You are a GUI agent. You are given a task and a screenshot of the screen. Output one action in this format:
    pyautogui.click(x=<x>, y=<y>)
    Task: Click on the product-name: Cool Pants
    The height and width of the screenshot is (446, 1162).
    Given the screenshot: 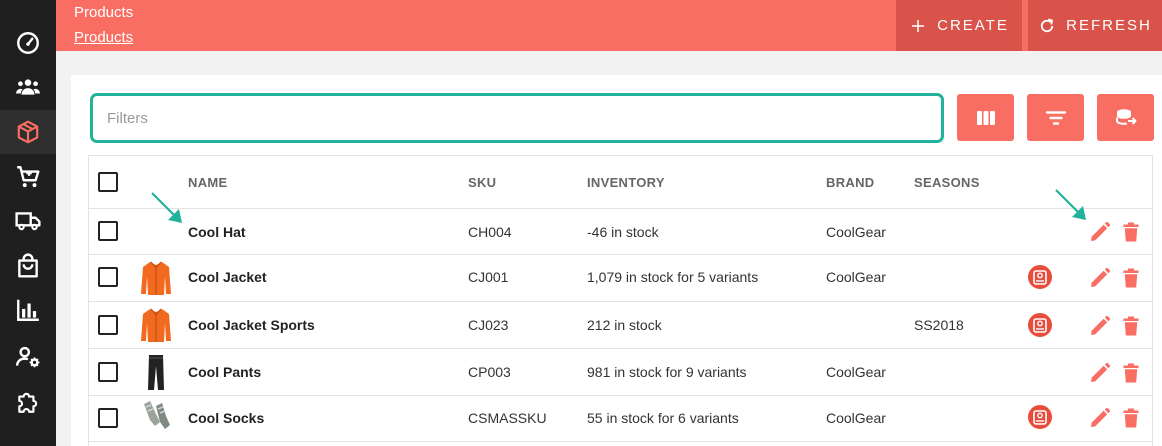 What is the action you would take?
    pyautogui.click(x=224, y=372)
    